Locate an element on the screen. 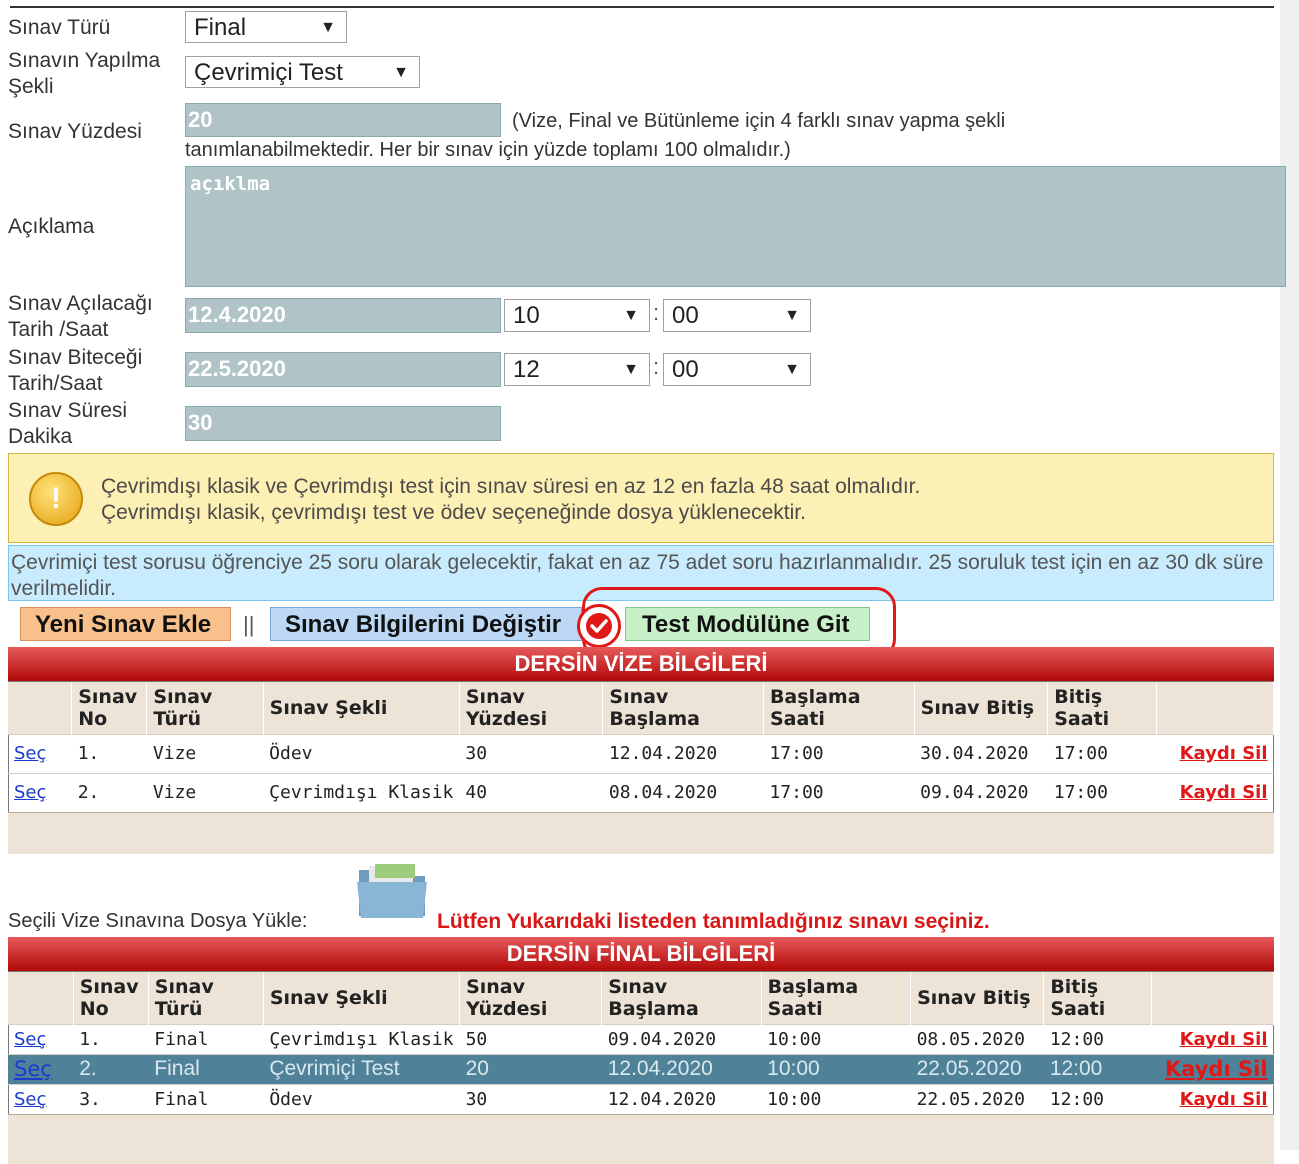  top-border is located at coordinates (642, 4).